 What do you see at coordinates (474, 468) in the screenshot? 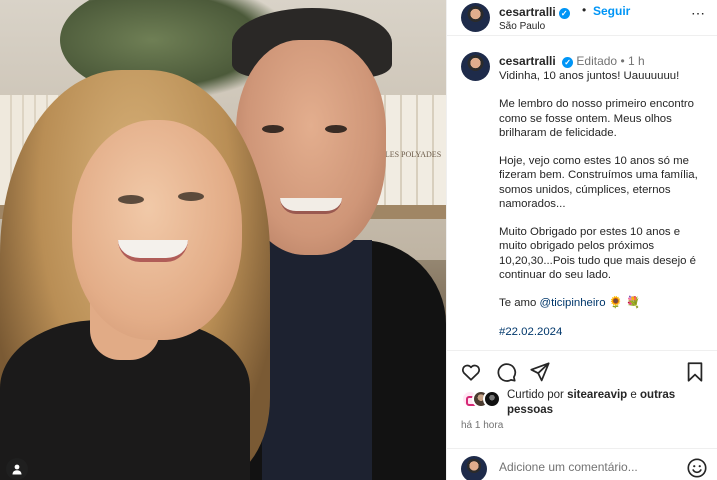
I see `viewer-avatar` at bounding box center [474, 468].